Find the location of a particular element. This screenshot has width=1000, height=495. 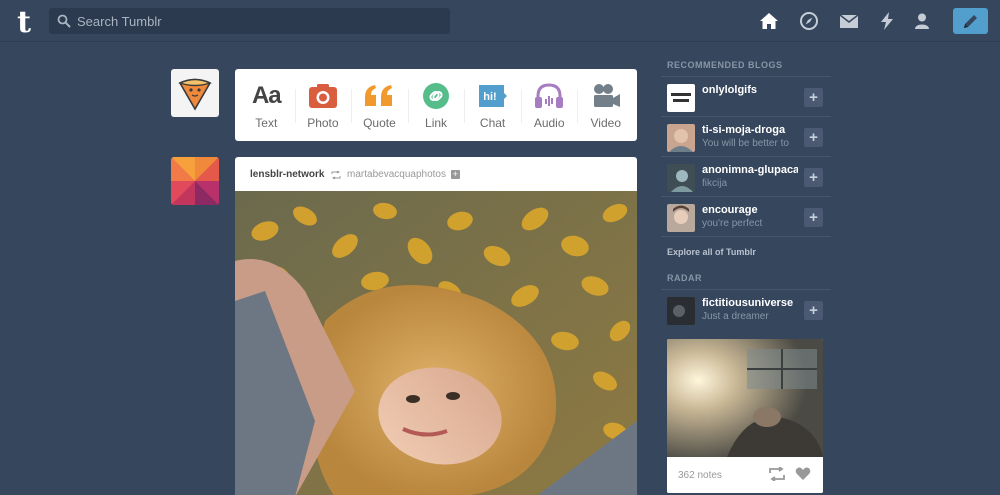

post-type-link-button: Link is located at coordinates (436, 105).